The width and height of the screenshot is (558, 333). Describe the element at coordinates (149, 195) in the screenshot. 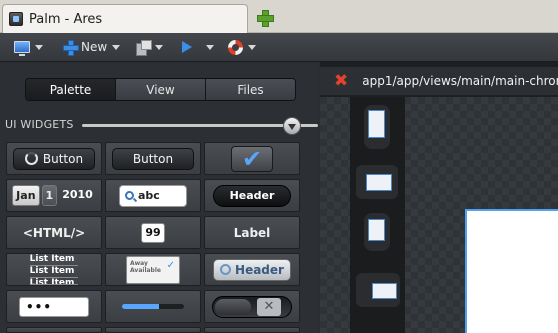

I see `search-input-text: abc` at that location.